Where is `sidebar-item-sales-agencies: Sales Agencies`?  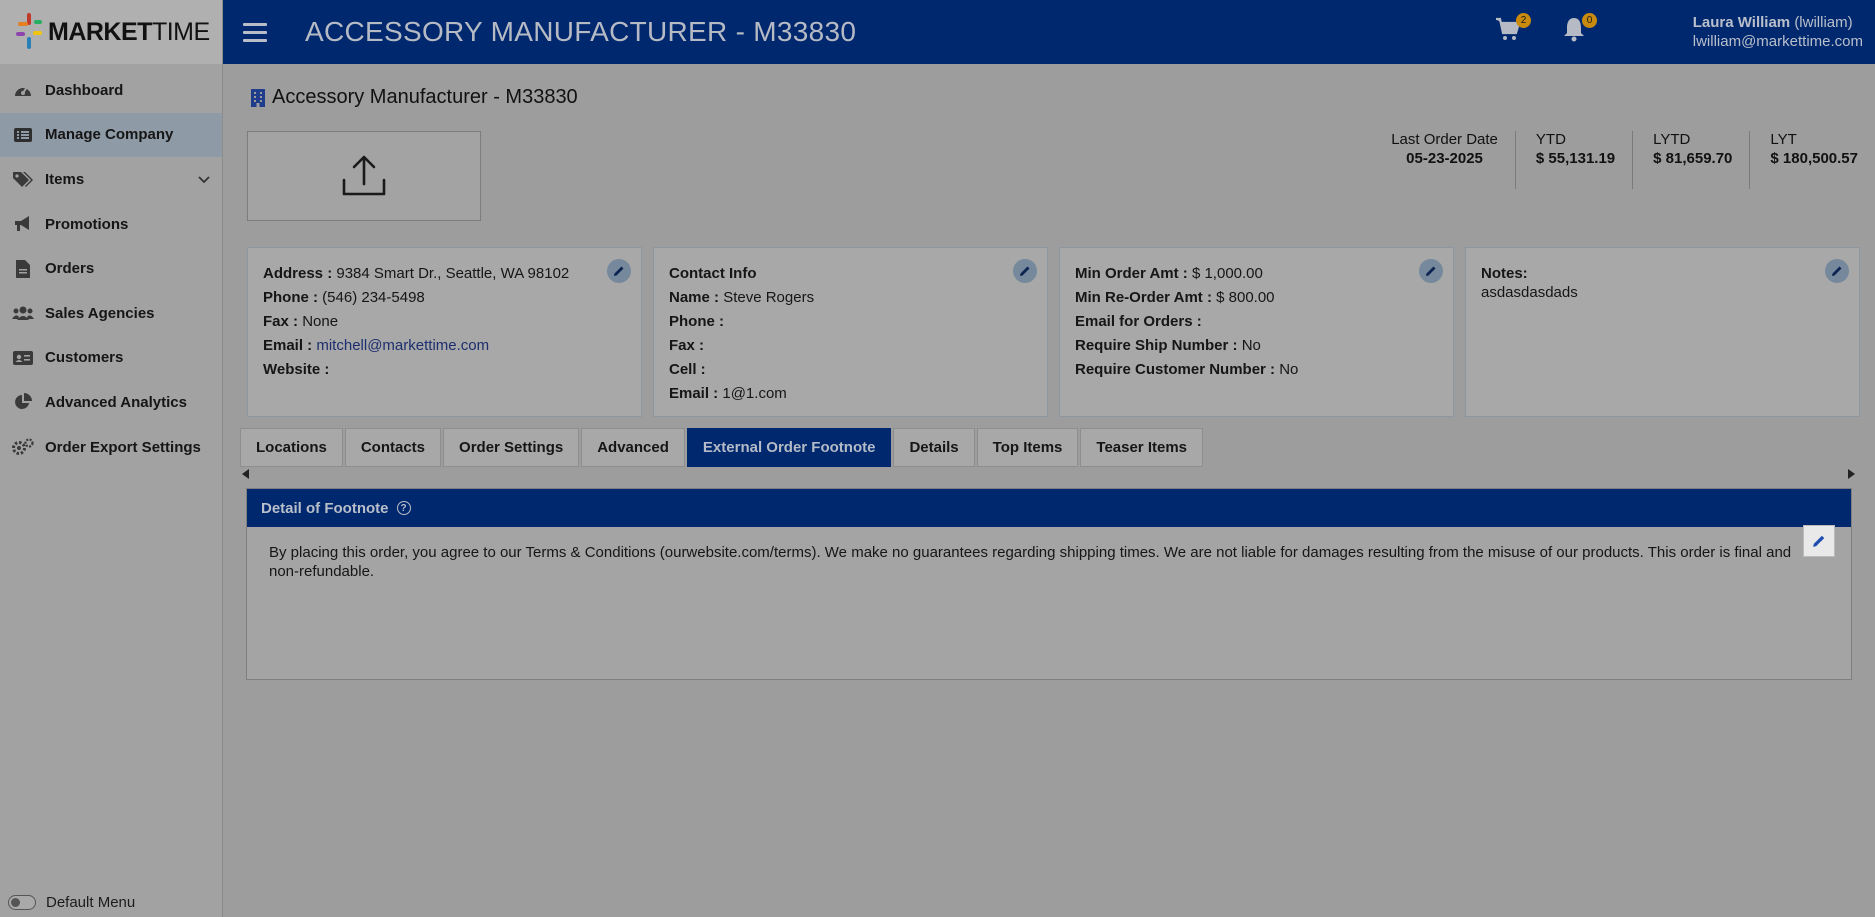
sidebar-item-sales-agencies: Sales Agencies is located at coordinates (111, 313).